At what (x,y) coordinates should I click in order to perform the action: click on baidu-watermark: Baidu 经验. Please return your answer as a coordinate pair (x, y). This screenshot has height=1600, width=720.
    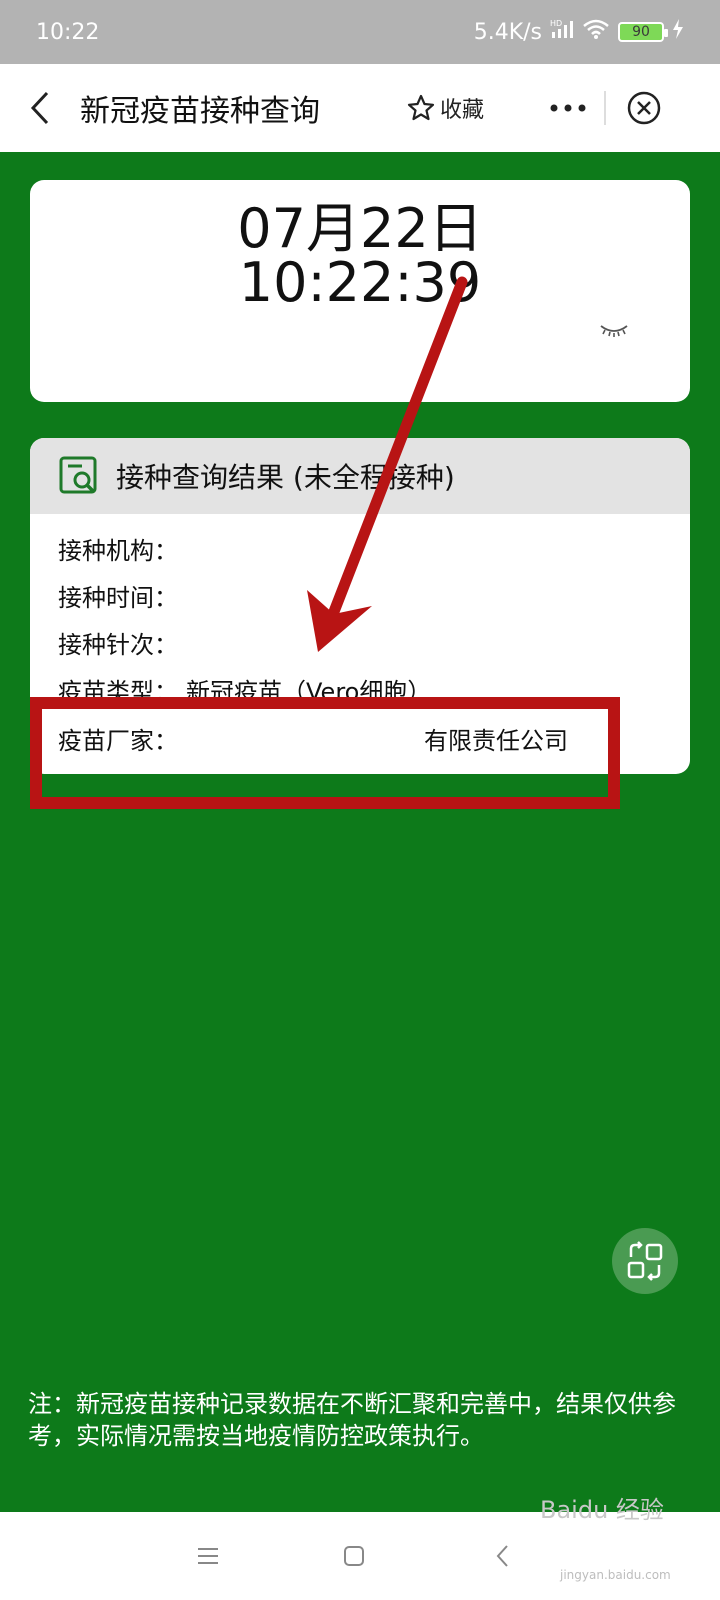
    Looking at the image, I should click on (602, 1510).